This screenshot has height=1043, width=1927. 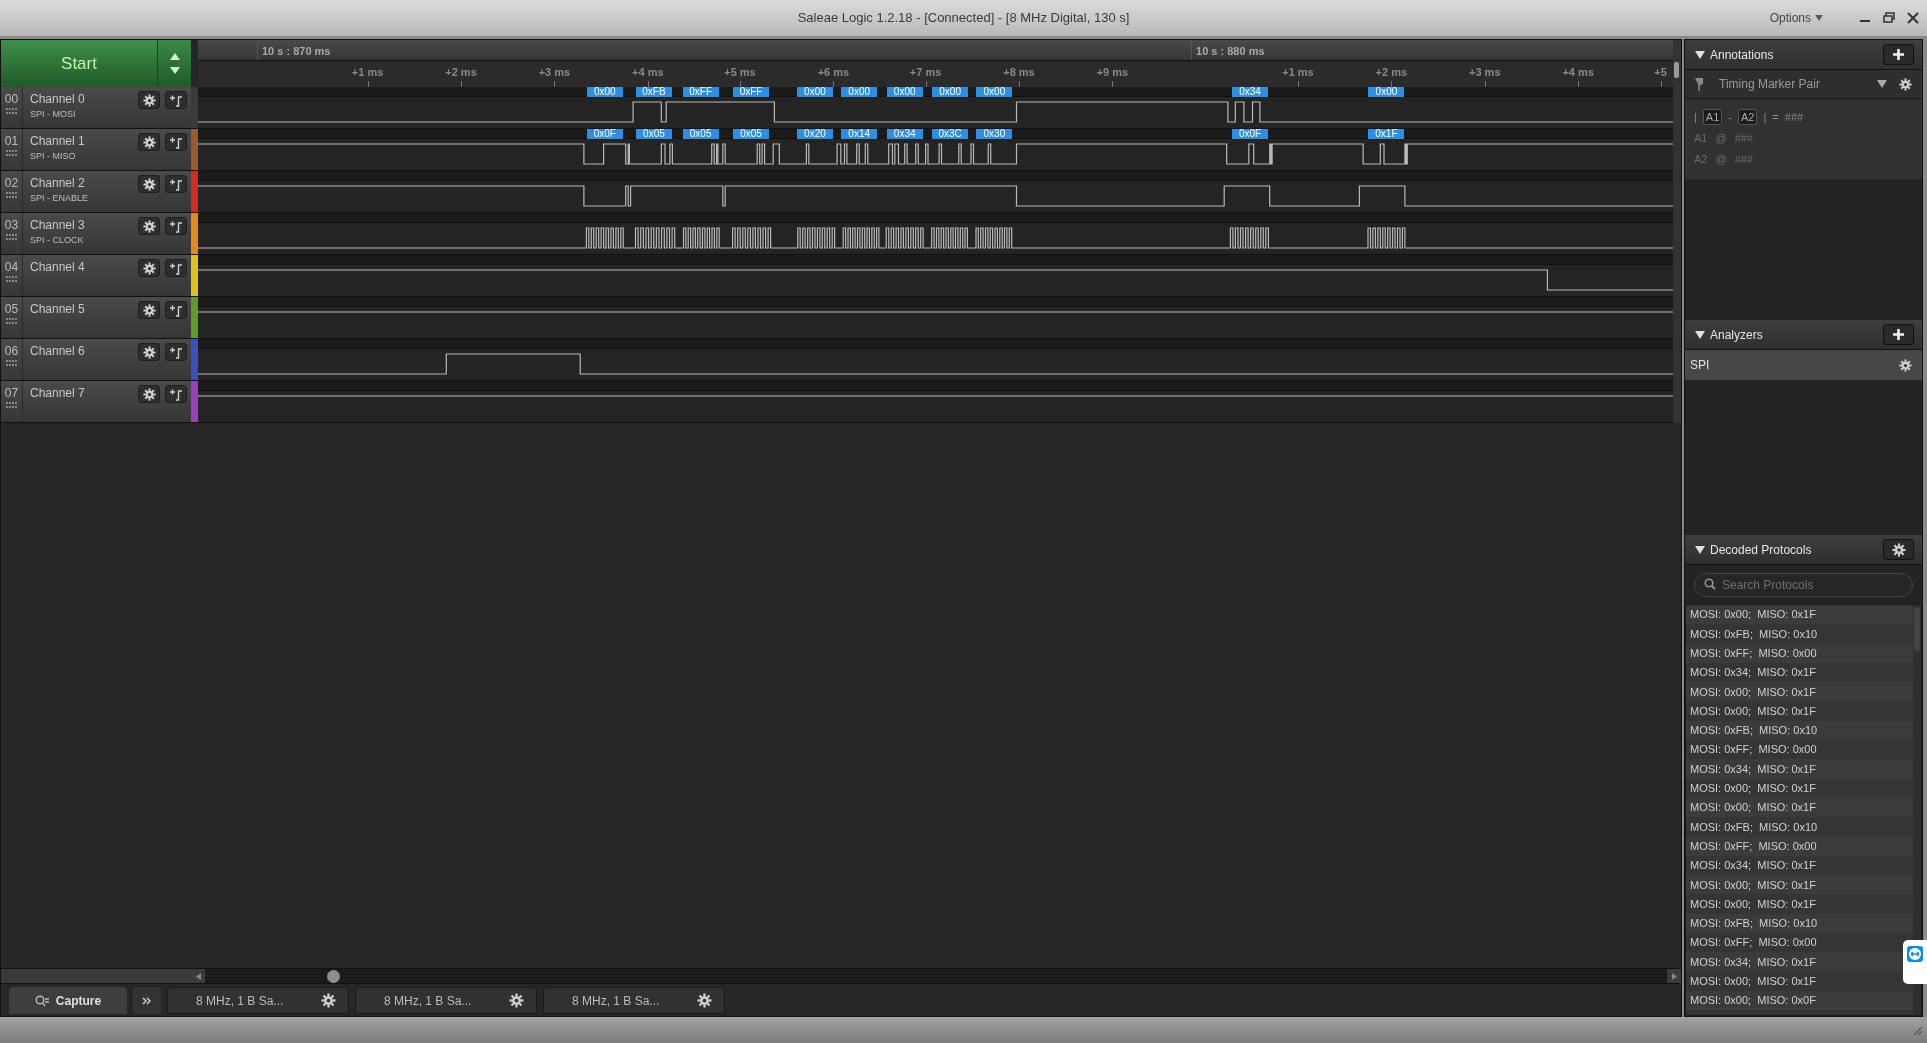 I want to click on marker-type-label: Timing Marker Pair, so click(x=1798, y=84).